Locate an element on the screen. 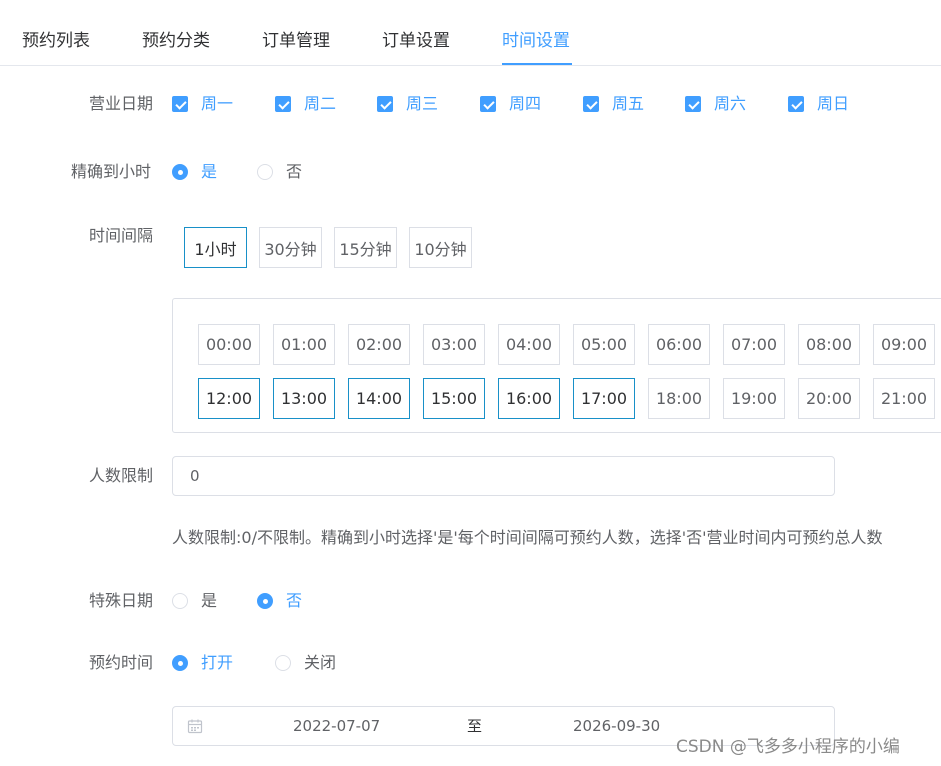  time-slot: 21:00 is located at coordinates (904, 398).